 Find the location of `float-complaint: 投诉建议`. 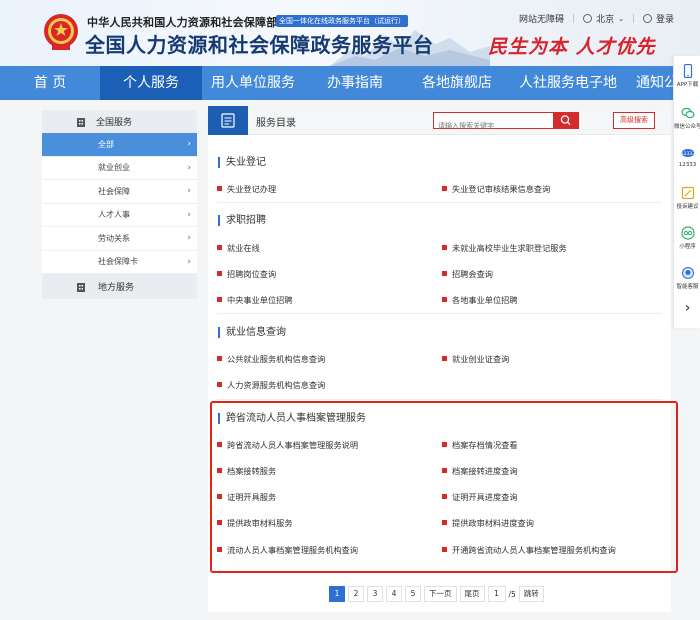

float-complaint: 投诉建议 is located at coordinates (687, 198).